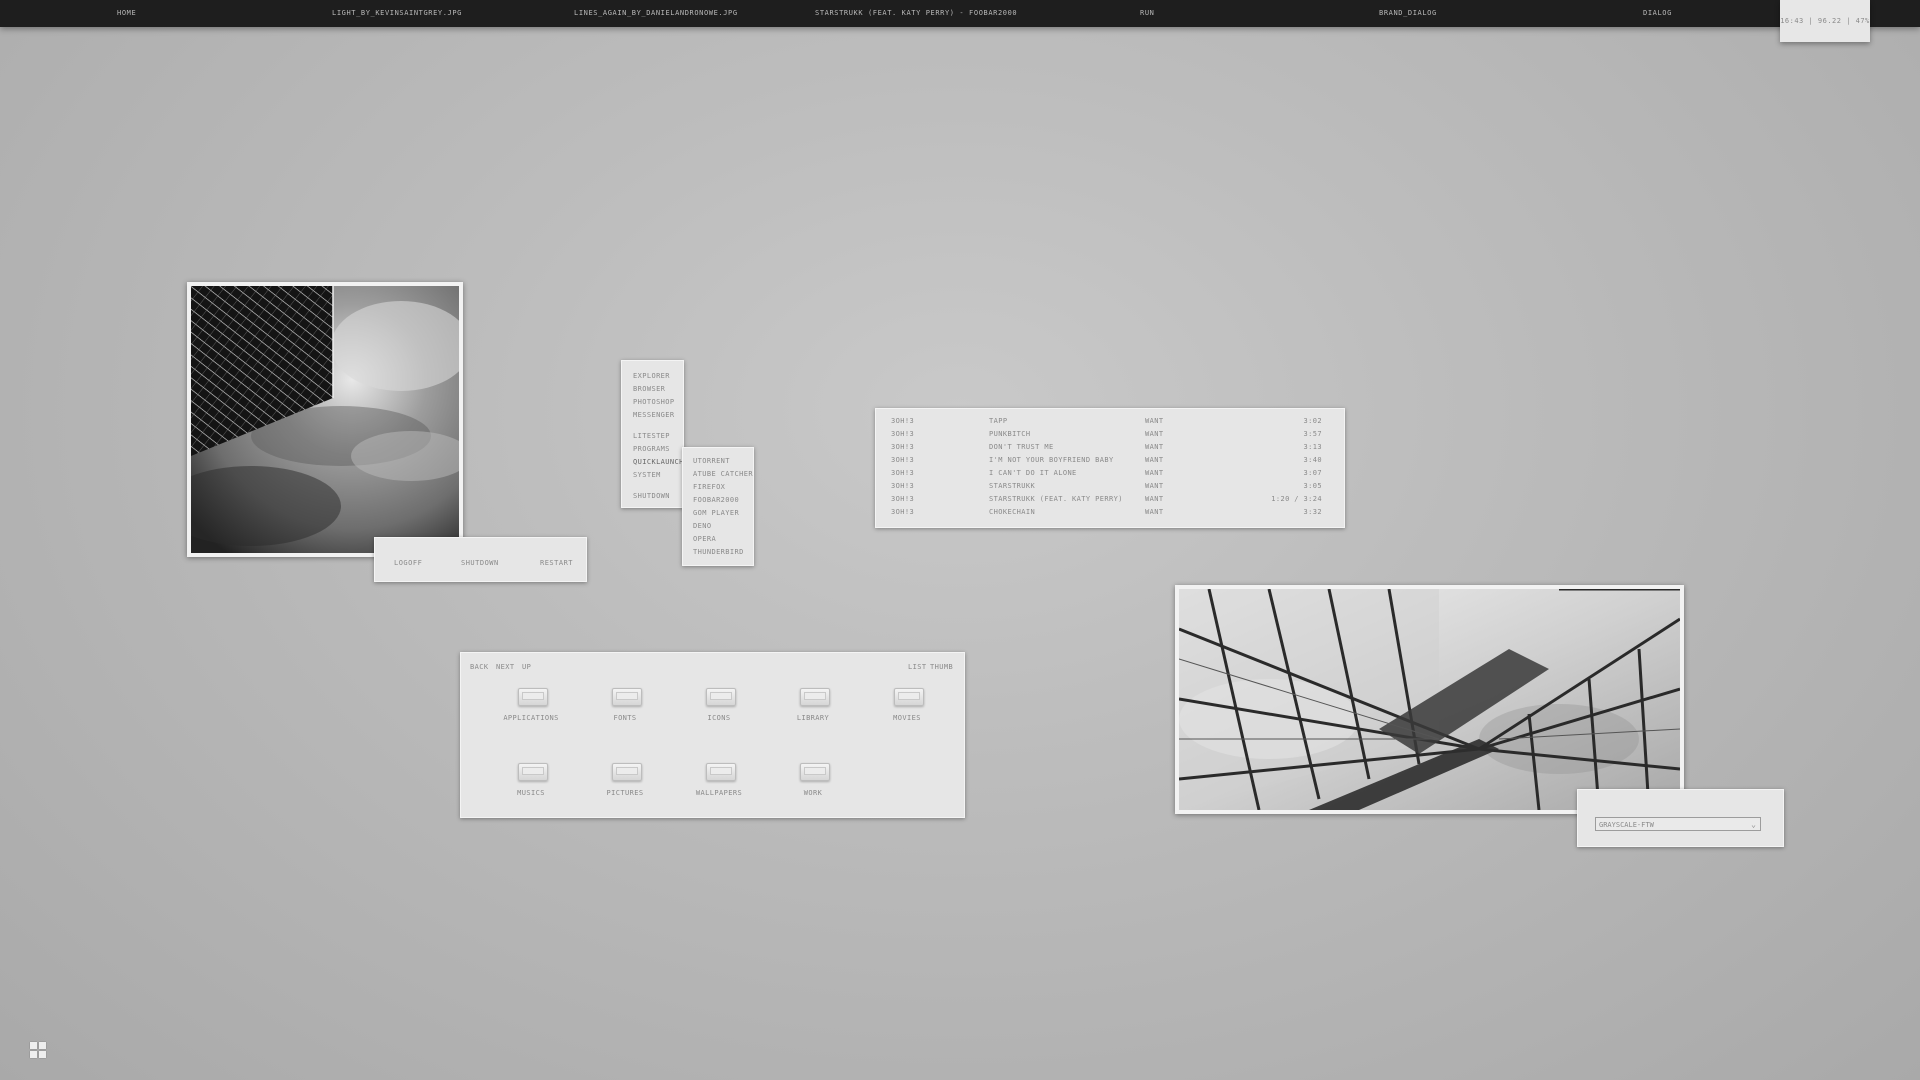  I want to click on playlist-row: 3OH!3 DON'T TRUST ME WANT 3:13, so click(1110, 449).